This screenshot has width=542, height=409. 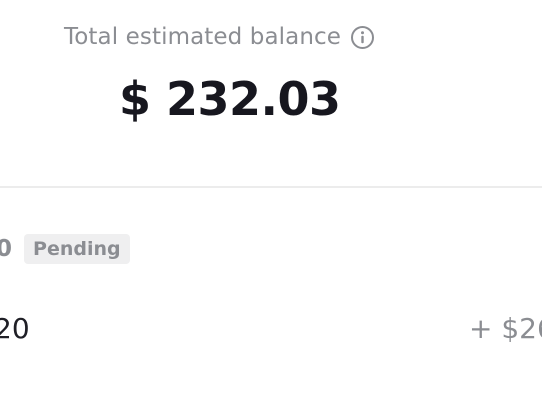 I want to click on info-icon, so click(x=362, y=37).